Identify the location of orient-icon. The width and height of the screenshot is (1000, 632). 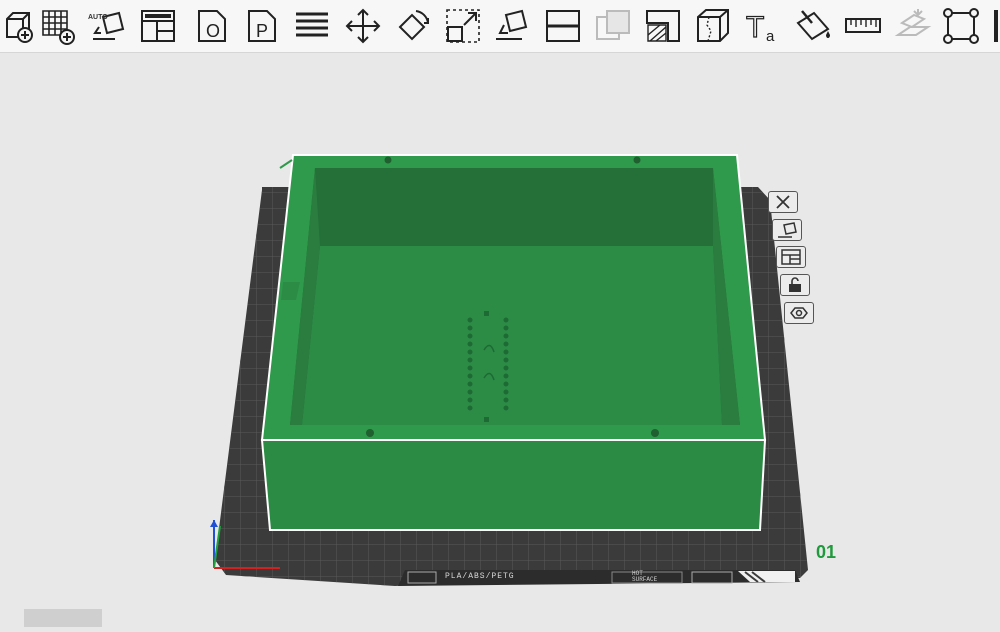
(787, 230).